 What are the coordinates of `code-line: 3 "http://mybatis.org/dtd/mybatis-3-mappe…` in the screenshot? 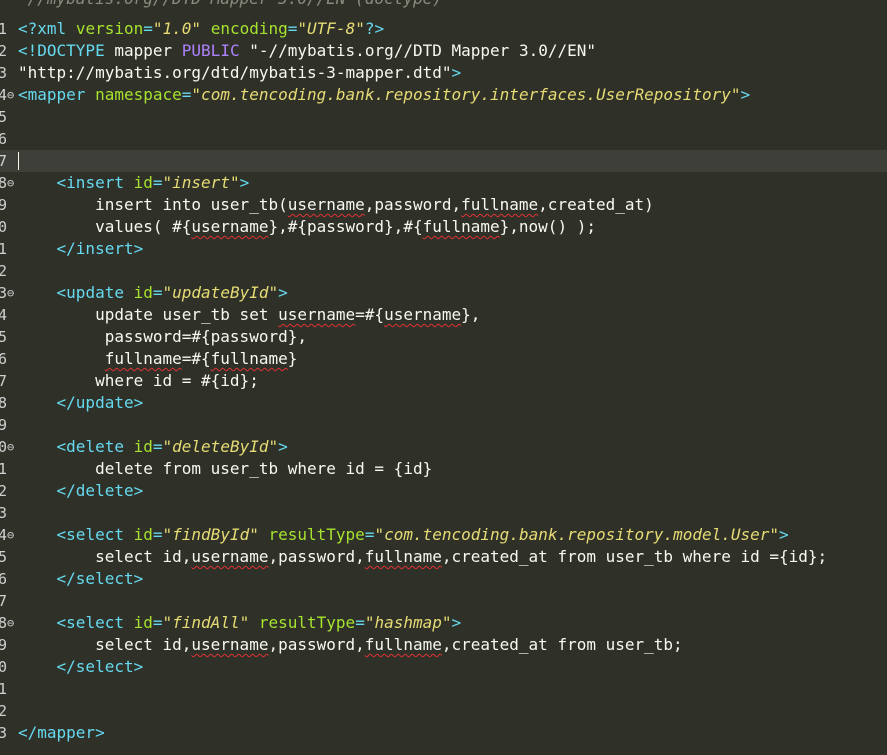 It's located at (443, 73).